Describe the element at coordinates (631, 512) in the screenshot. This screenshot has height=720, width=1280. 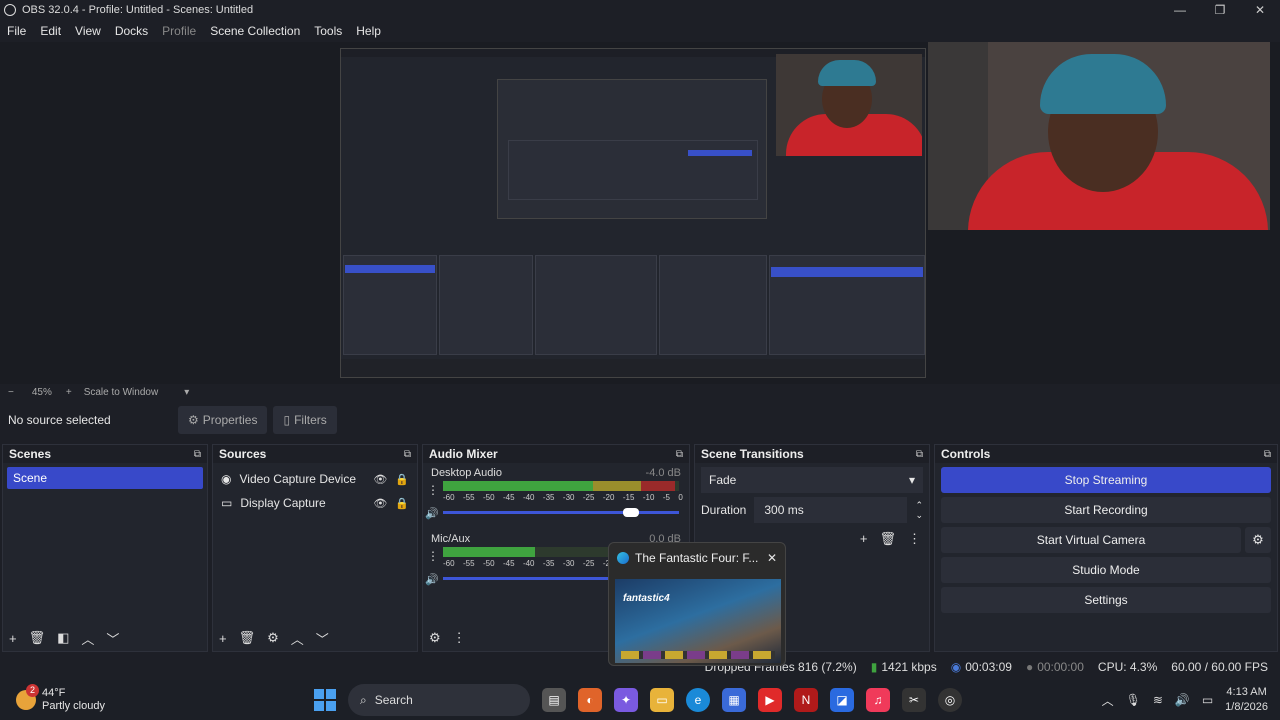
I see `volume-knob` at that location.